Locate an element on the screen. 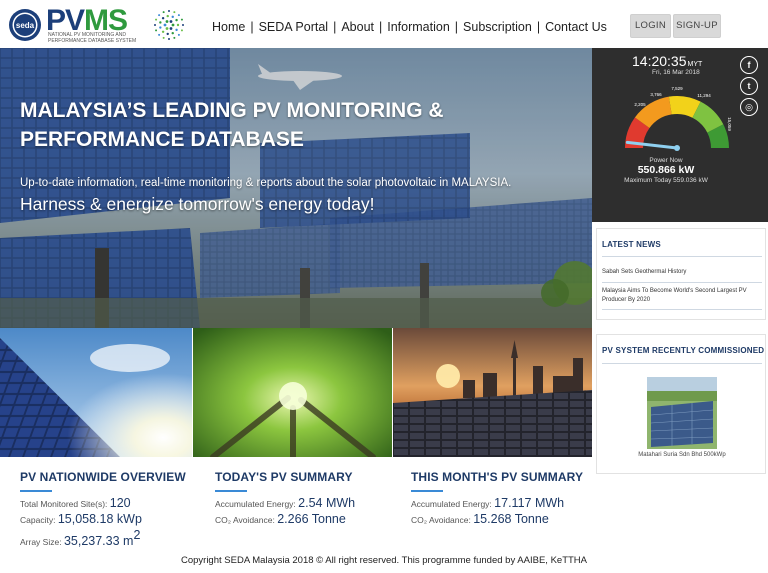  login-button: LOGIN is located at coordinates (650, 26).